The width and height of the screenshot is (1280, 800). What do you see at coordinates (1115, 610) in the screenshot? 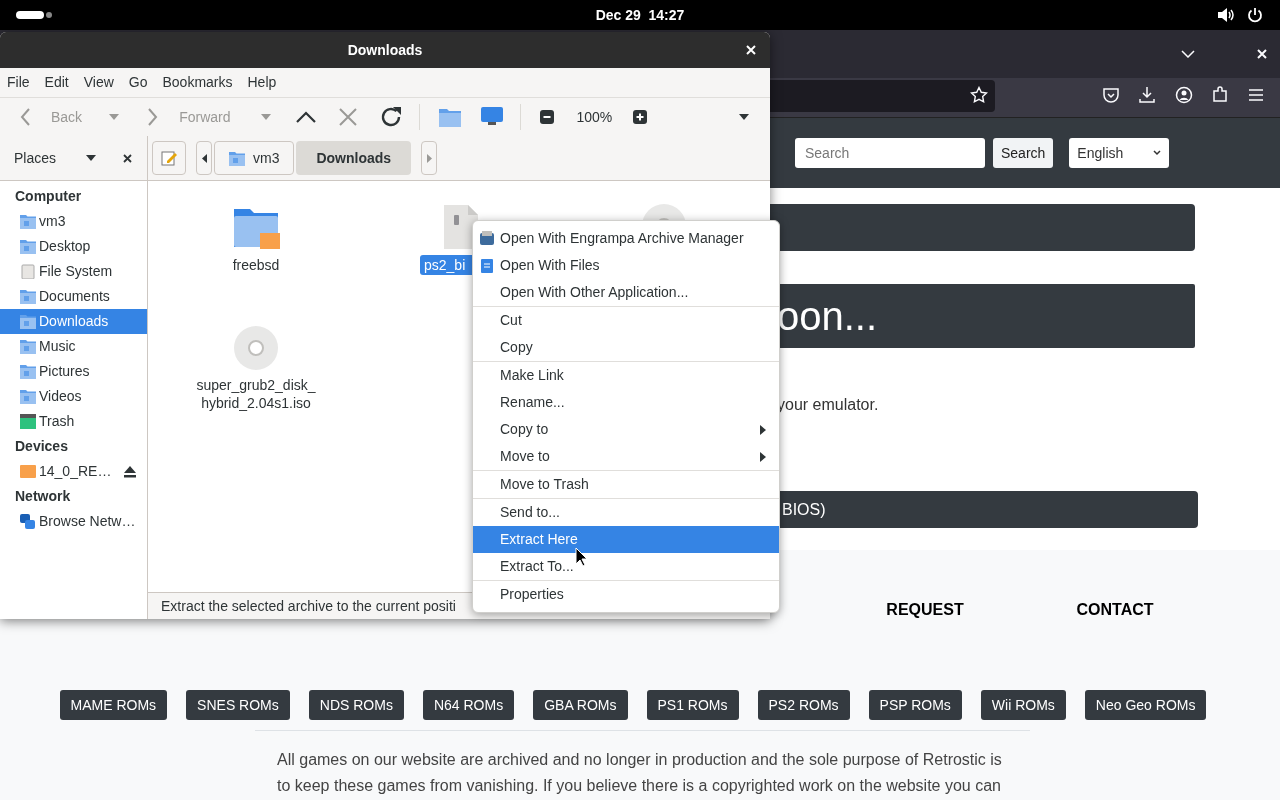
I see `nav-link: CONTACT` at bounding box center [1115, 610].